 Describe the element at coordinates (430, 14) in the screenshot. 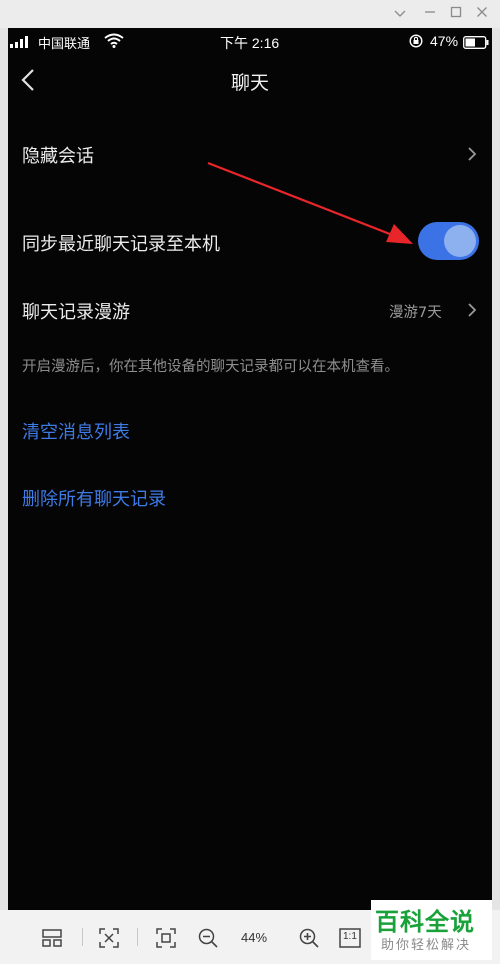

I see `minimize-icon` at that location.